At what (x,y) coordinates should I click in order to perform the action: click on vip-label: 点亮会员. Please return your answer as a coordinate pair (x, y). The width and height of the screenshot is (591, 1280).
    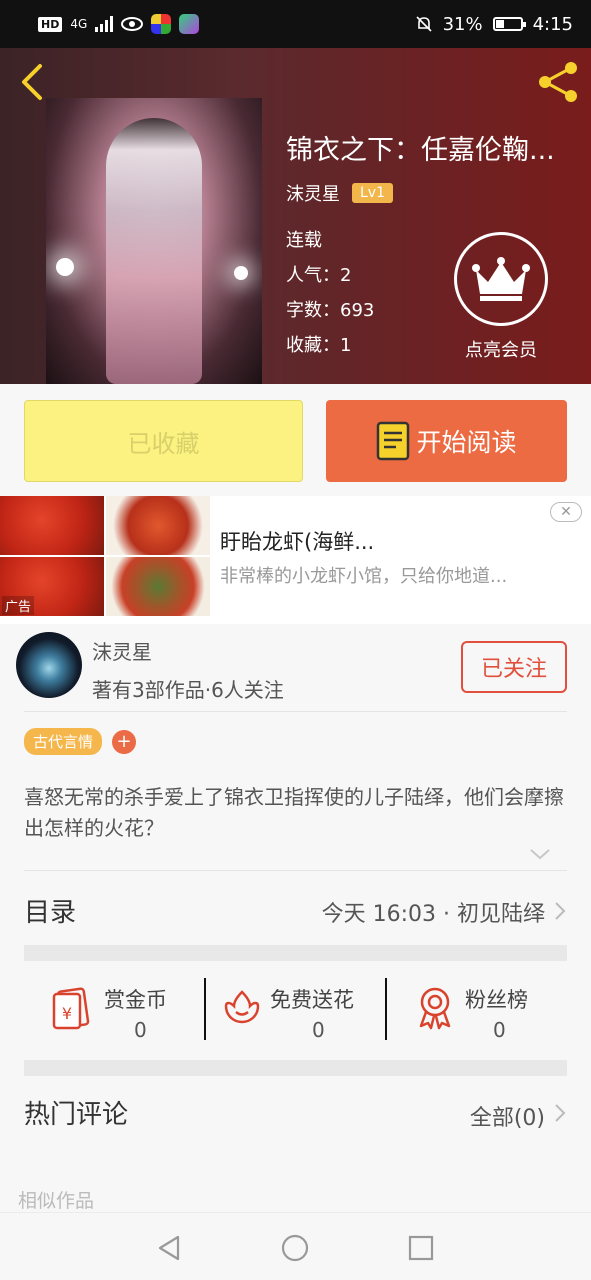
    Looking at the image, I should click on (501, 350).